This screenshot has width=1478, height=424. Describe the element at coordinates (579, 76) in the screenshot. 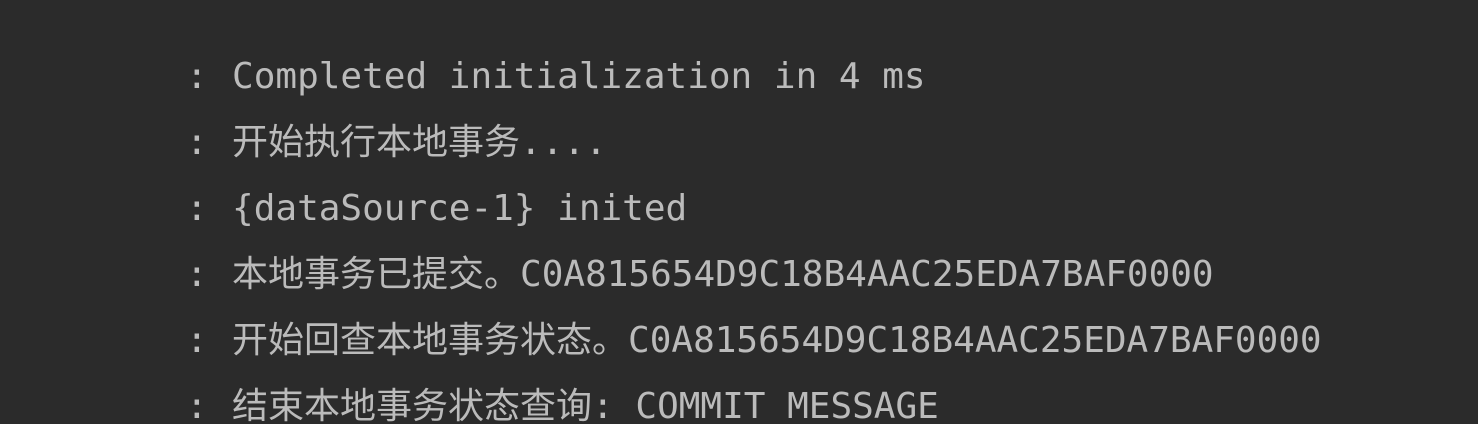

I see `log-line-message: Completed initialization in 4 ms` at that location.